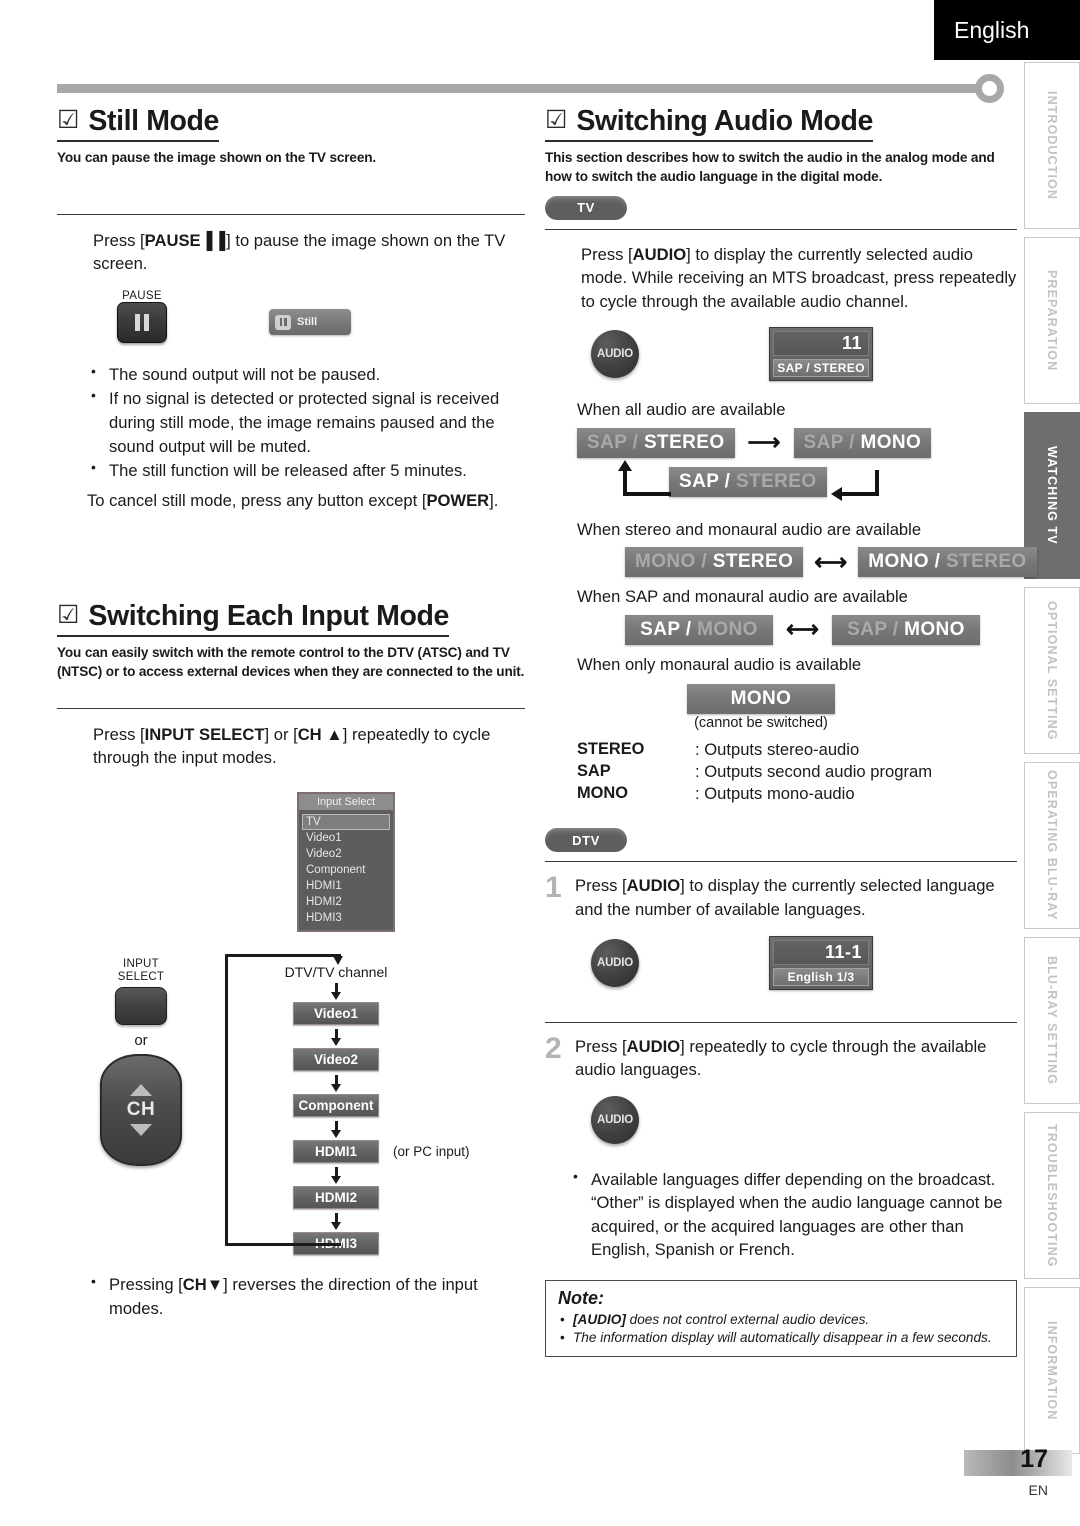 This screenshot has height=1526, width=1080. I want to click on osd-channel-number: 11-1, so click(821, 952).